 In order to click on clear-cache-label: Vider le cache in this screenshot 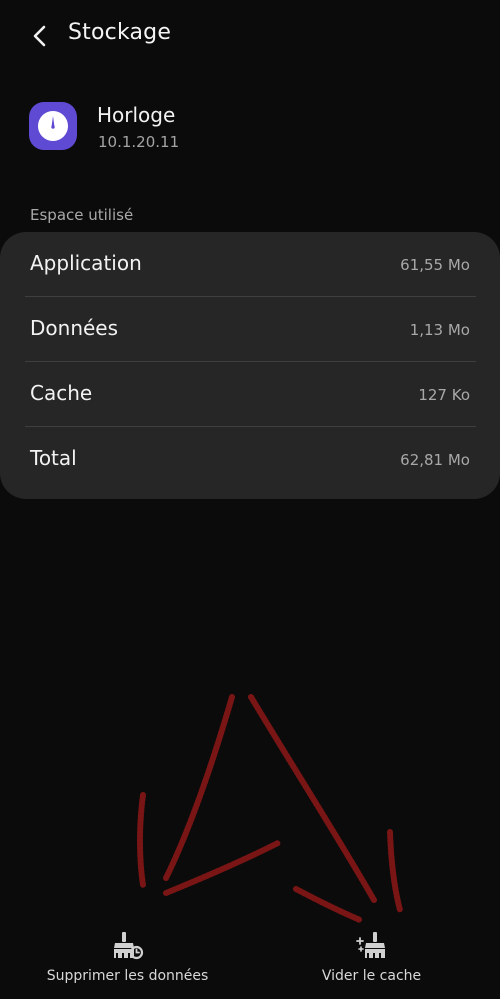, I will do `click(371, 976)`.